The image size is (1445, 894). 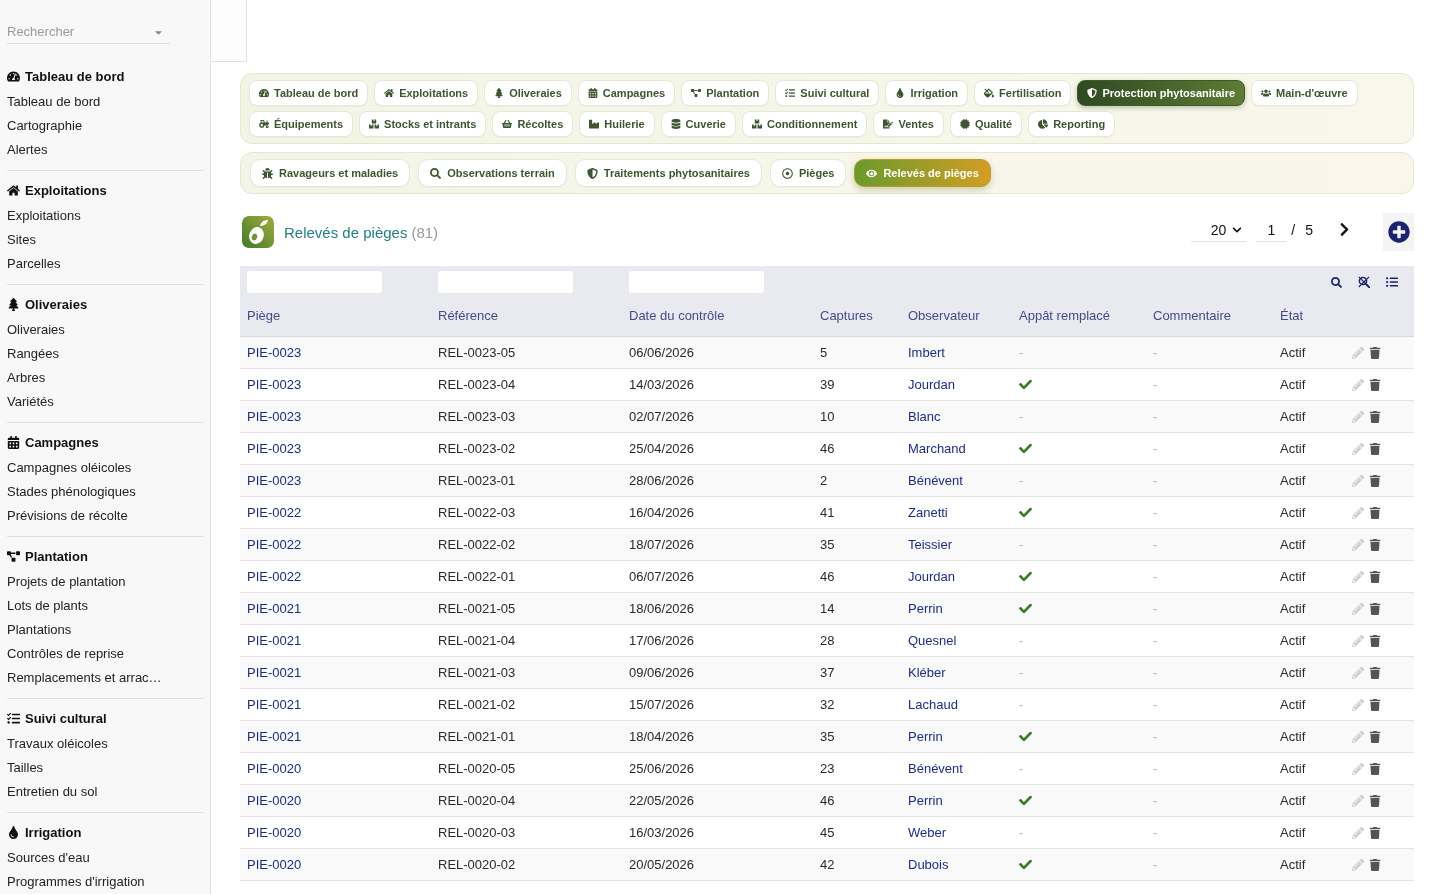 What do you see at coordinates (45, 126) in the screenshot?
I see `sidebar-link: Cartographie` at bounding box center [45, 126].